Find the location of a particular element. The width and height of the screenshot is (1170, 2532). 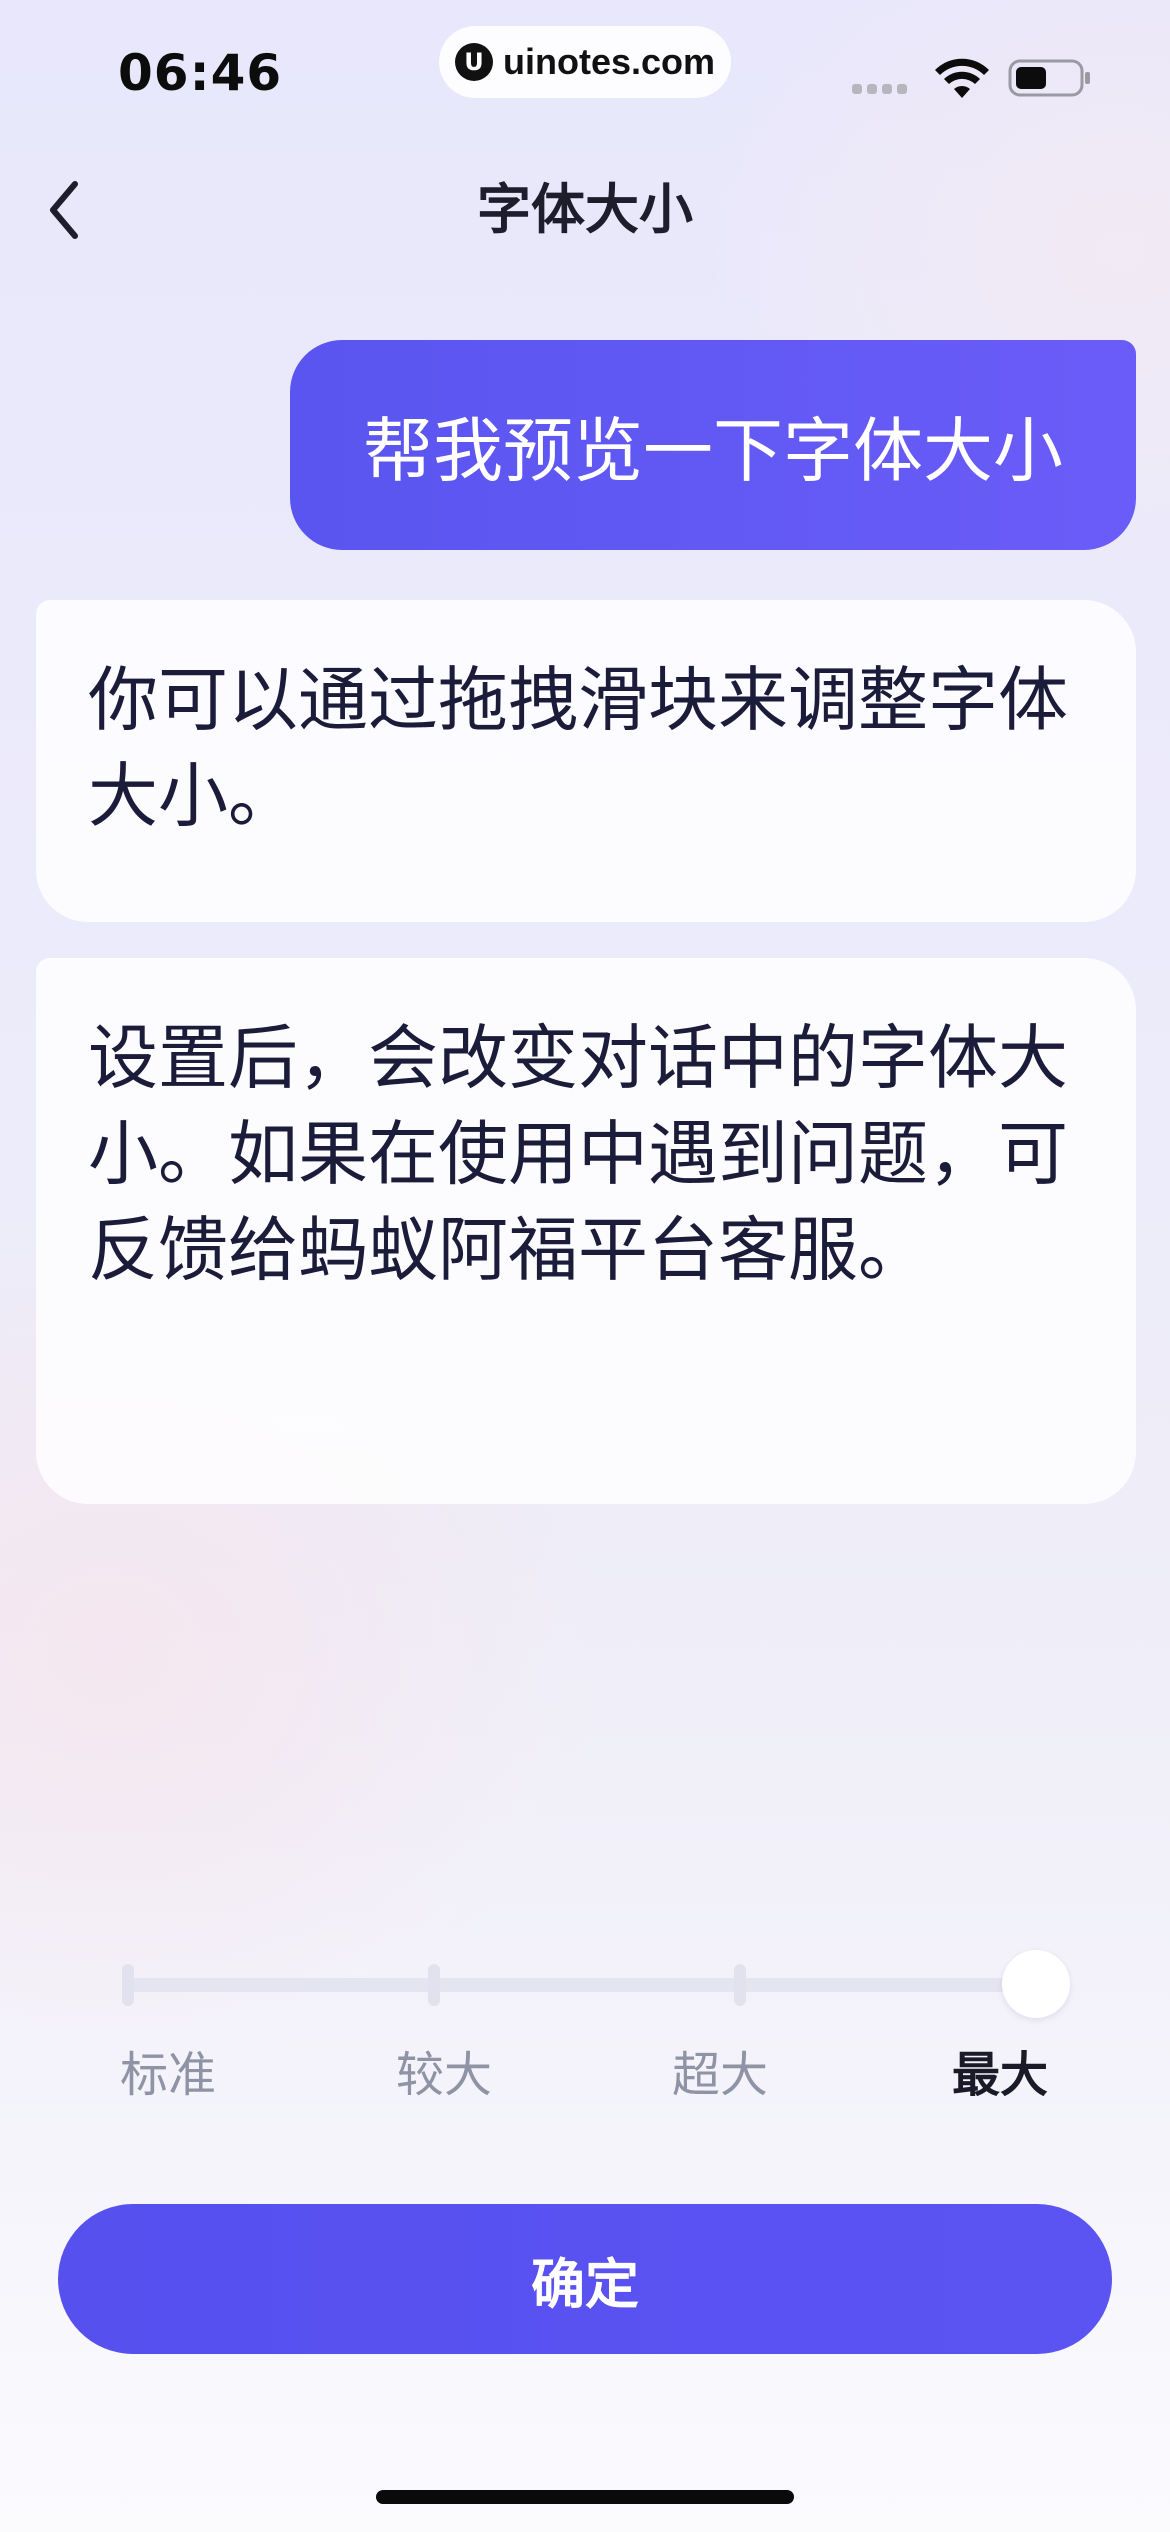

url-pill: U uinotes.com is located at coordinates (585, 62).